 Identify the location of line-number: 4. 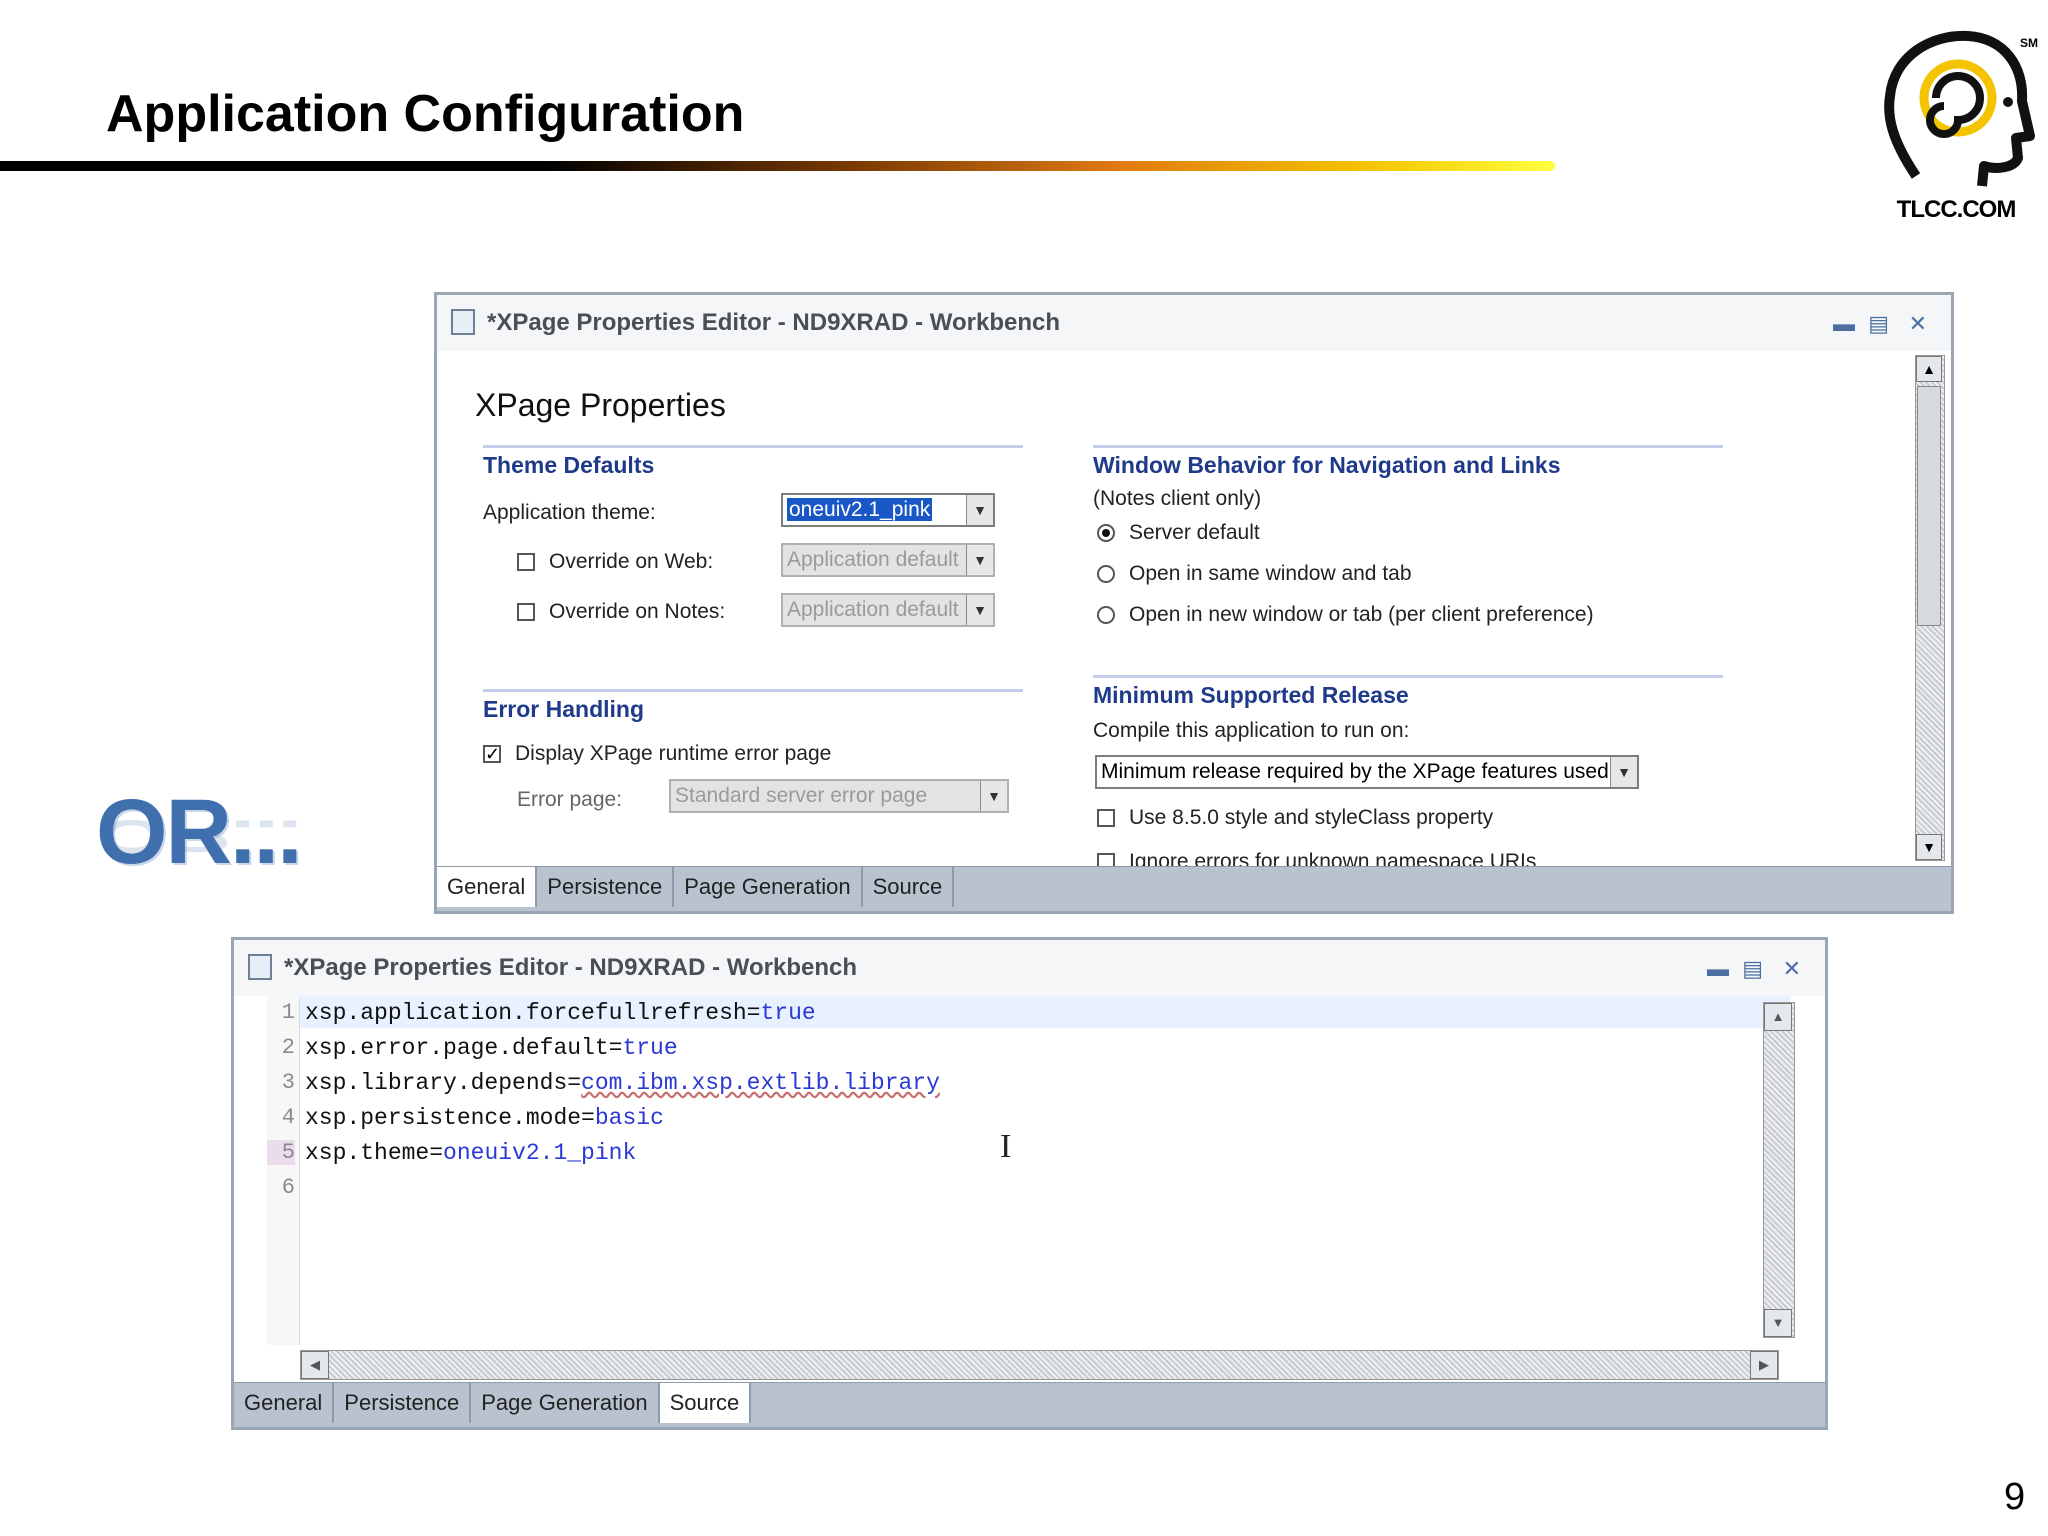
(288, 1117).